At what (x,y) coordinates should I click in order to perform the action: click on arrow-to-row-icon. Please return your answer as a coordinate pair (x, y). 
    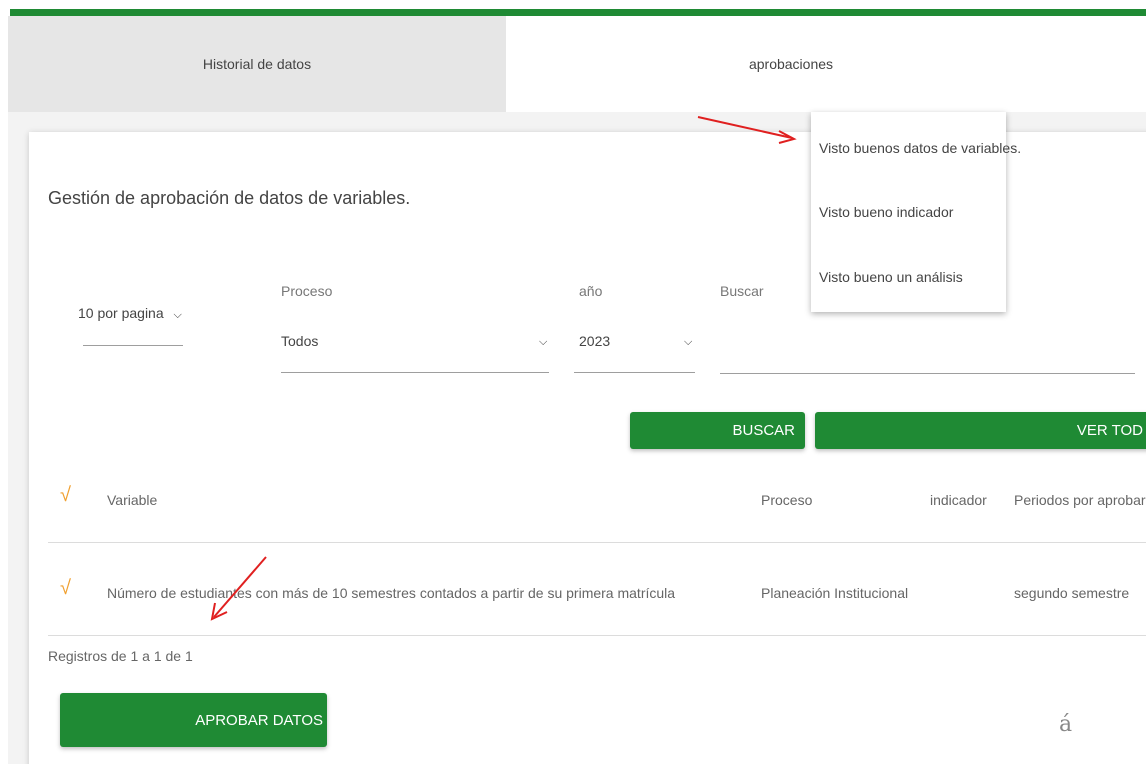
    Looking at the image, I should click on (238, 588).